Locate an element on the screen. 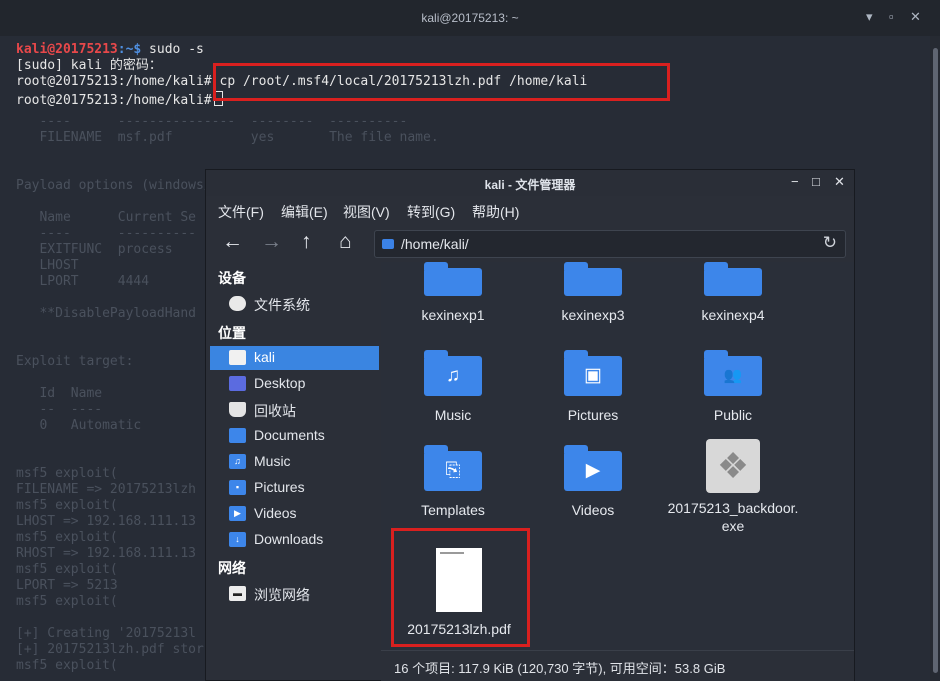 The width and height of the screenshot is (940, 681). home-button: ⌂ is located at coordinates (345, 242).